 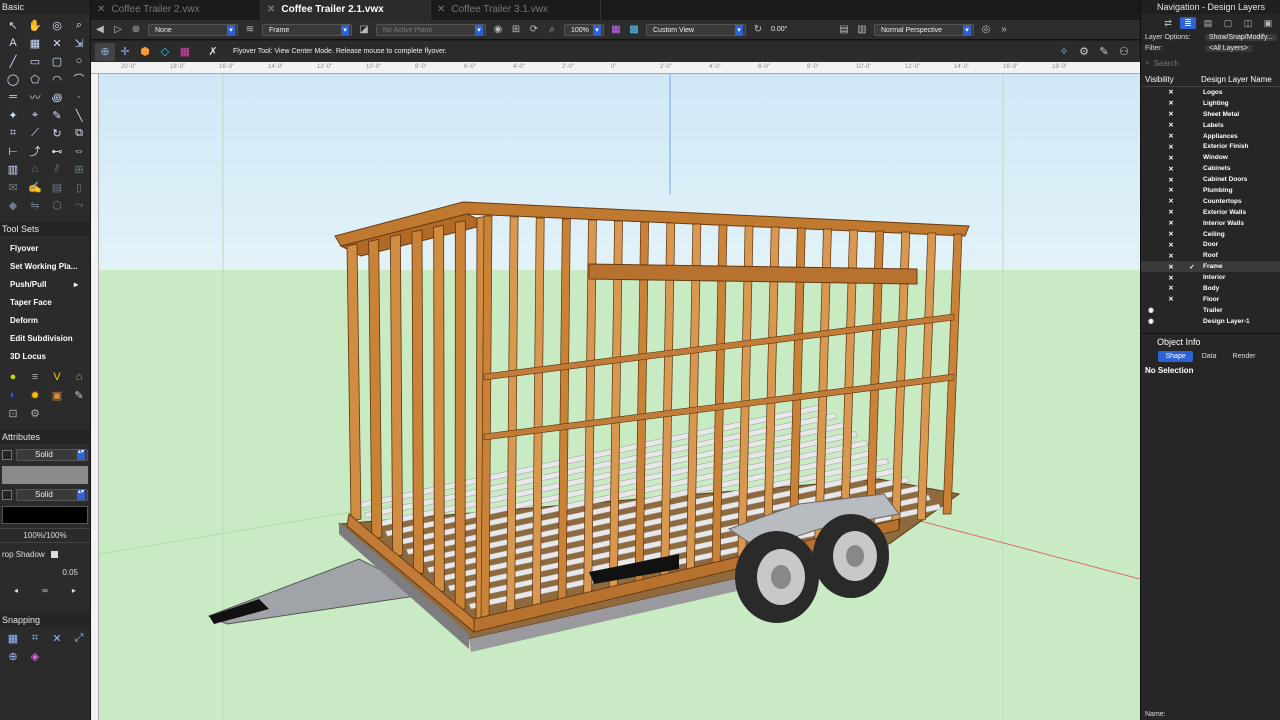 What do you see at coordinates (1004, 29) in the screenshot?
I see `more-options-icon: »` at bounding box center [1004, 29].